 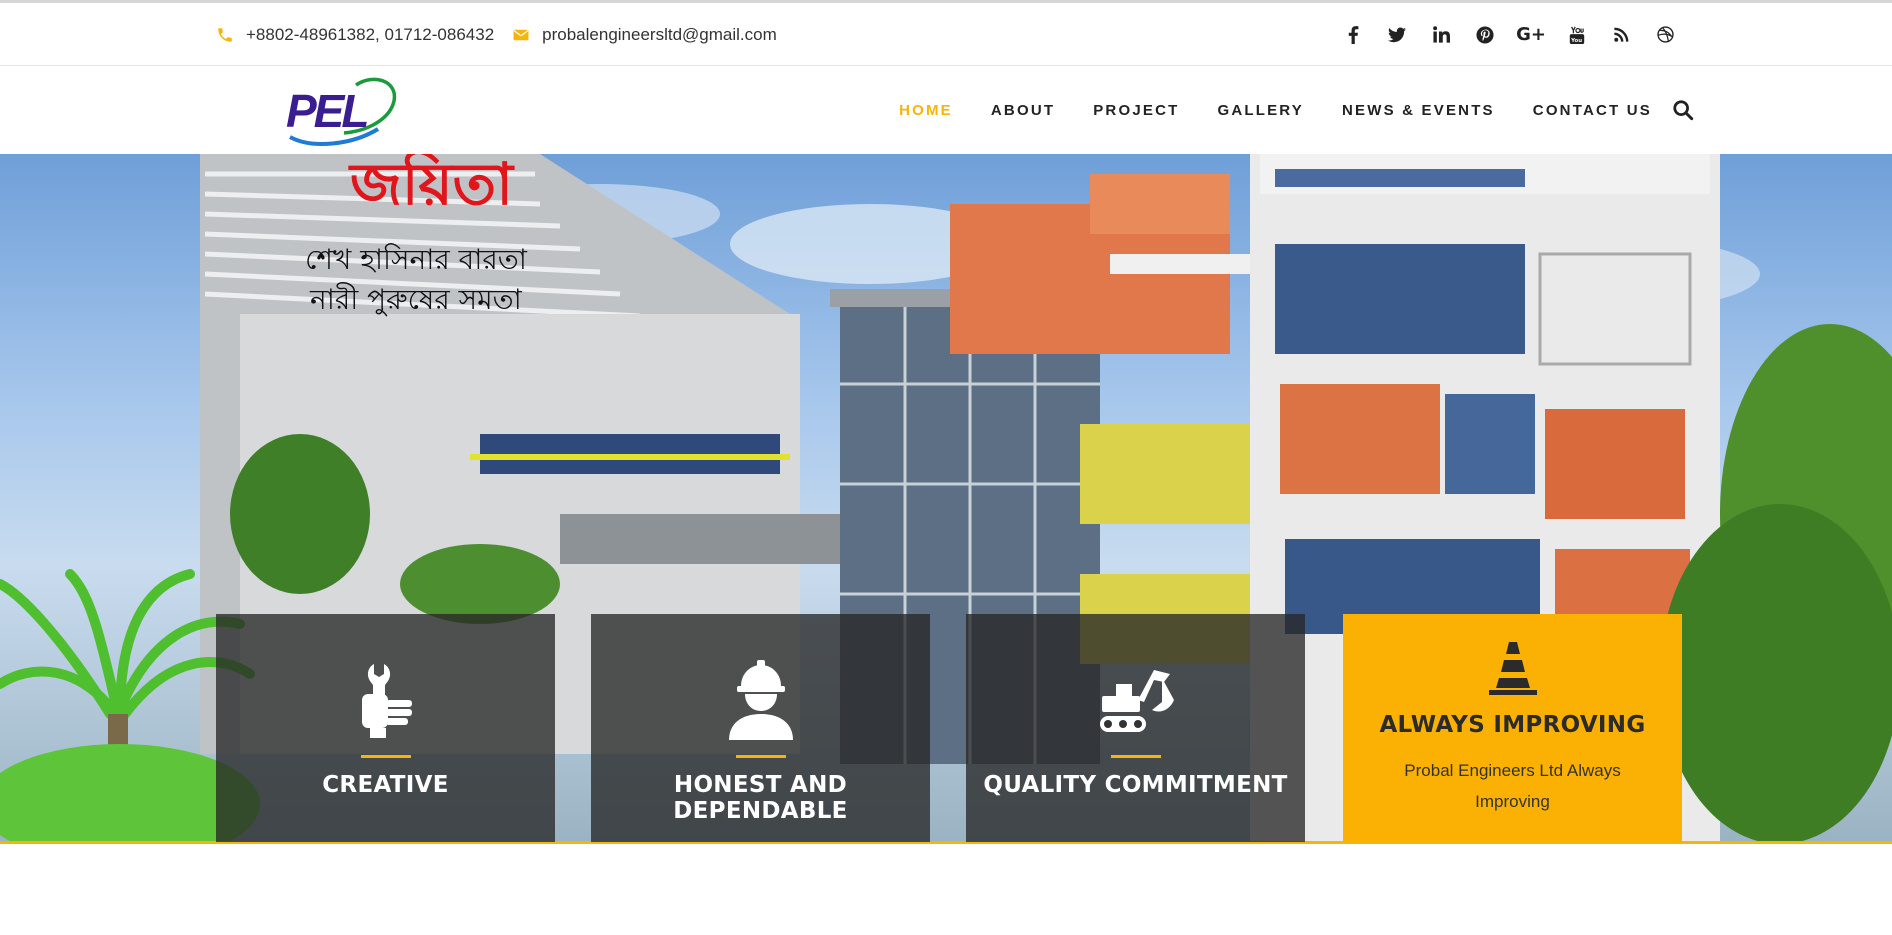 What do you see at coordinates (1353, 35) in the screenshot?
I see `facebook-icon` at bounding box center [1353, 35].